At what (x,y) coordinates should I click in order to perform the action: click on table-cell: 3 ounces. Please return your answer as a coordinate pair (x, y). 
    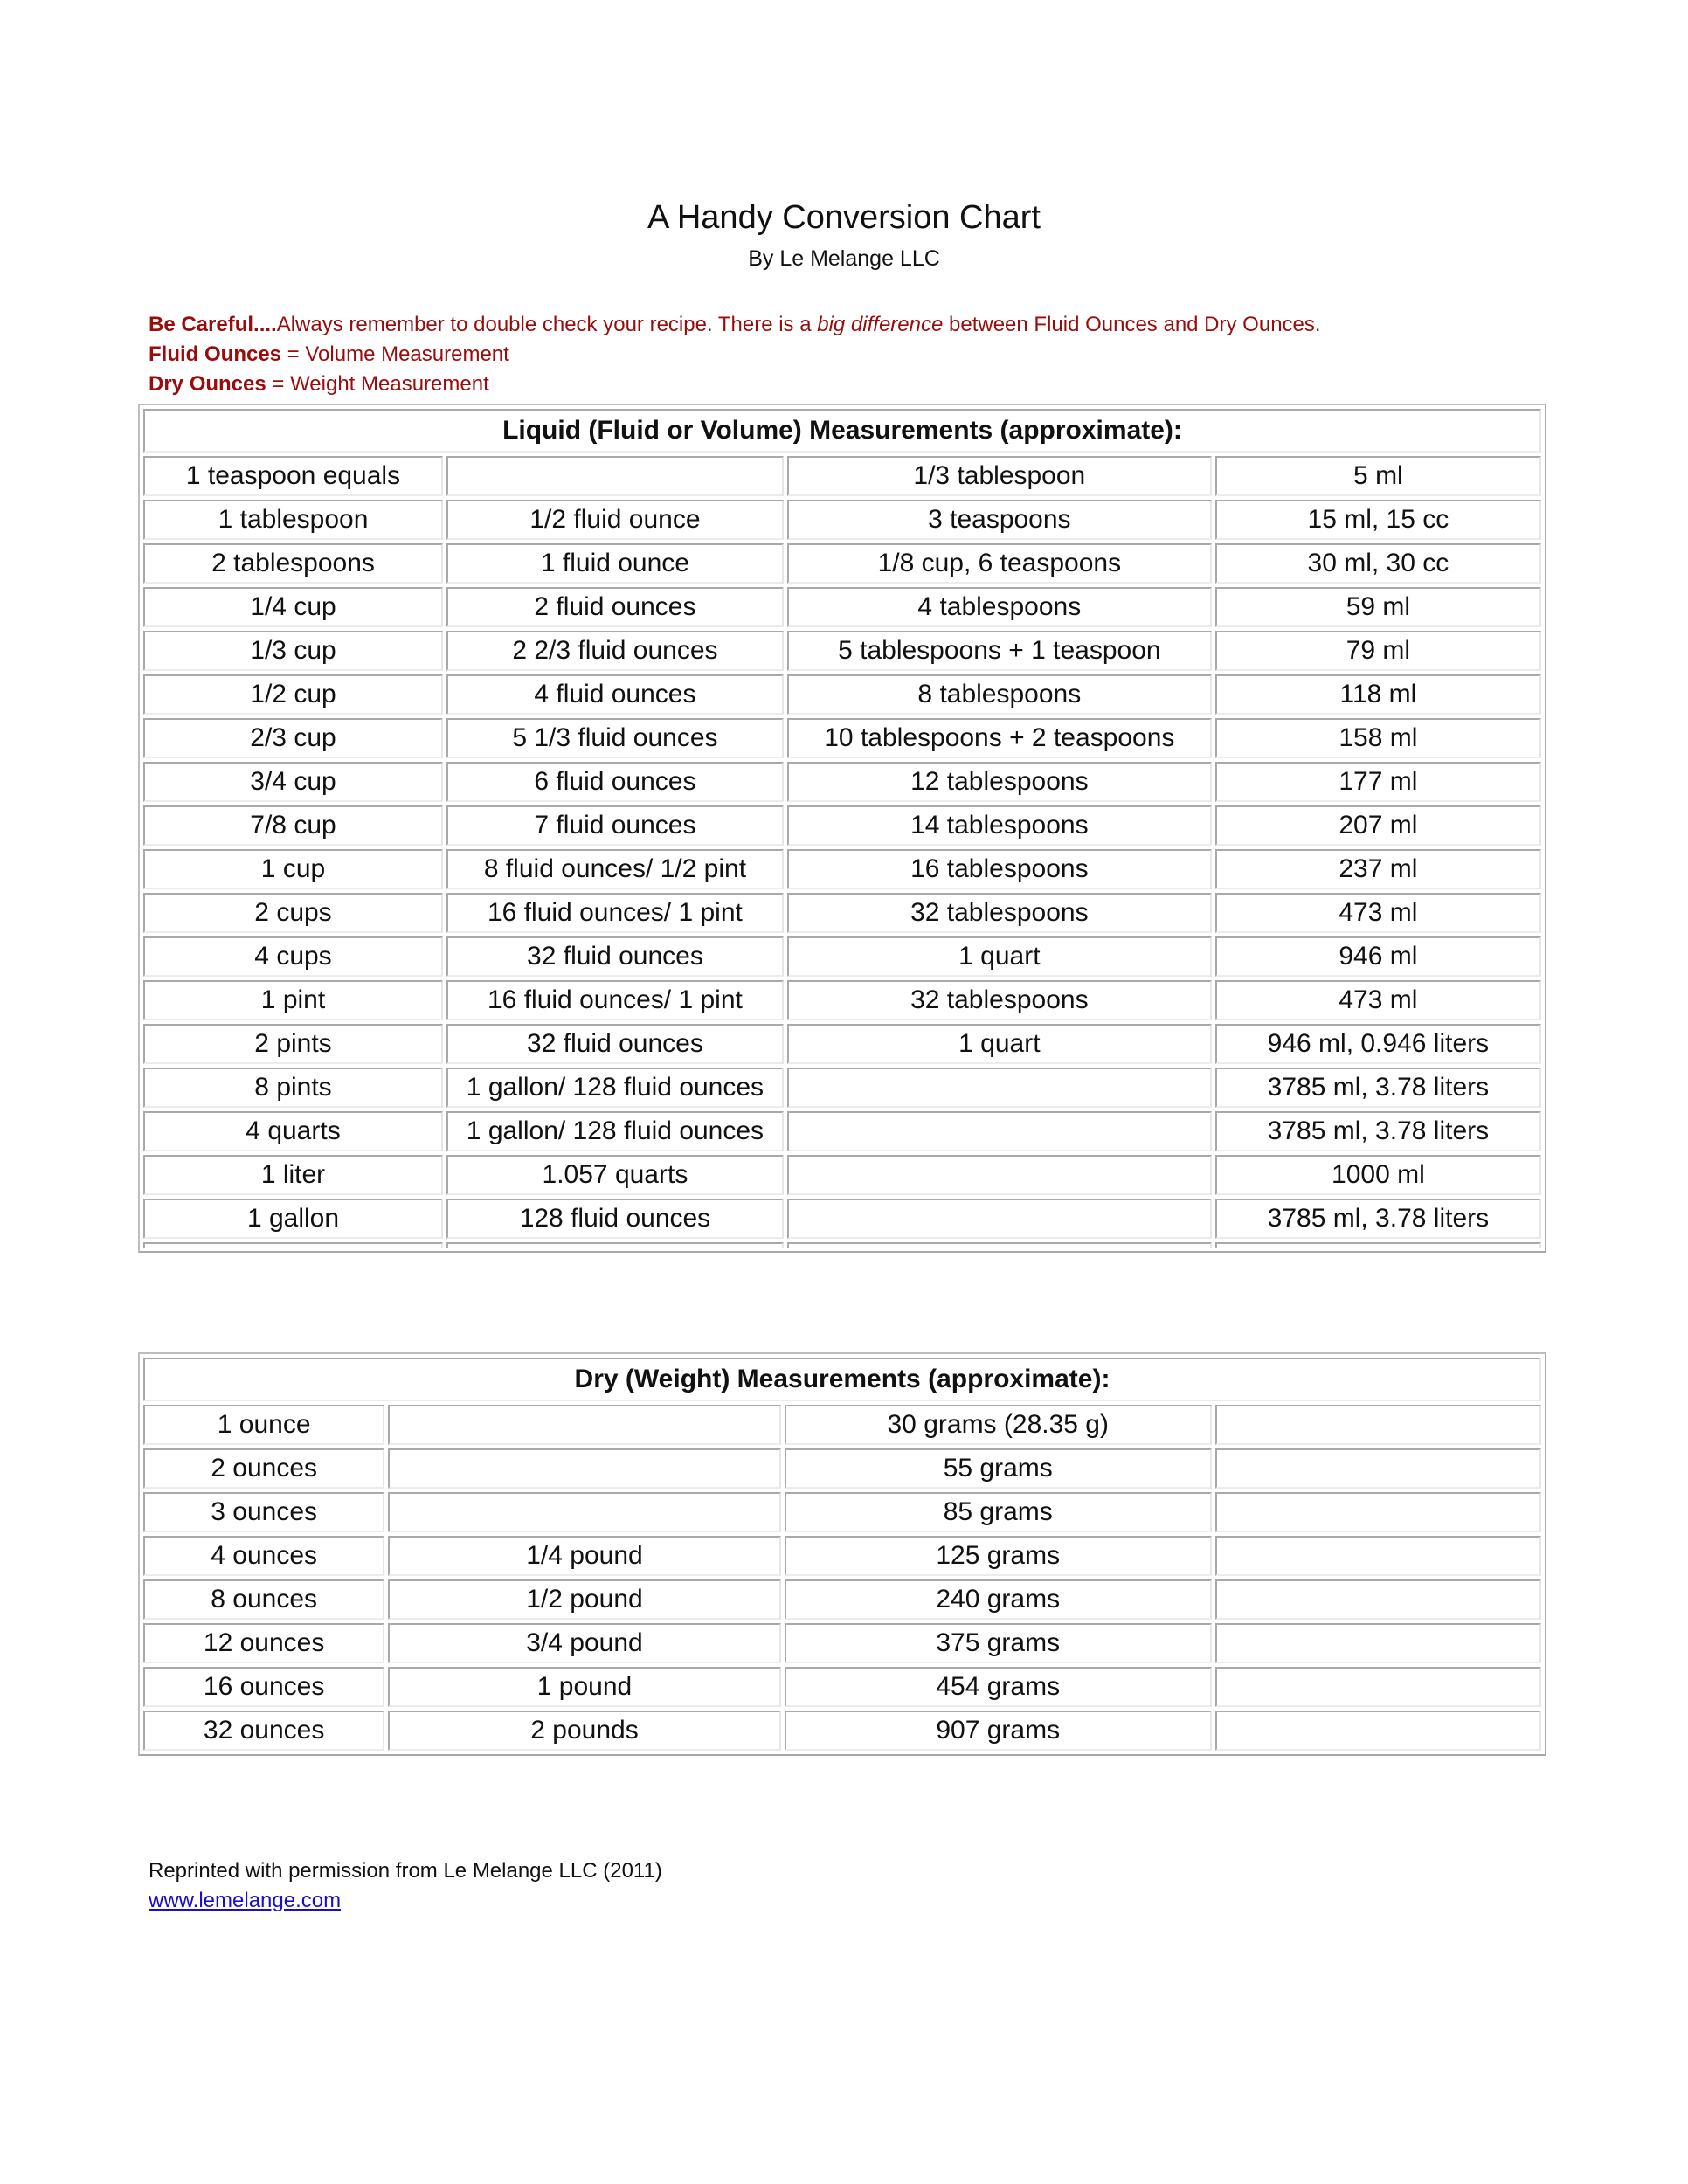
    Looking at the image, I should click on (264, 1512).